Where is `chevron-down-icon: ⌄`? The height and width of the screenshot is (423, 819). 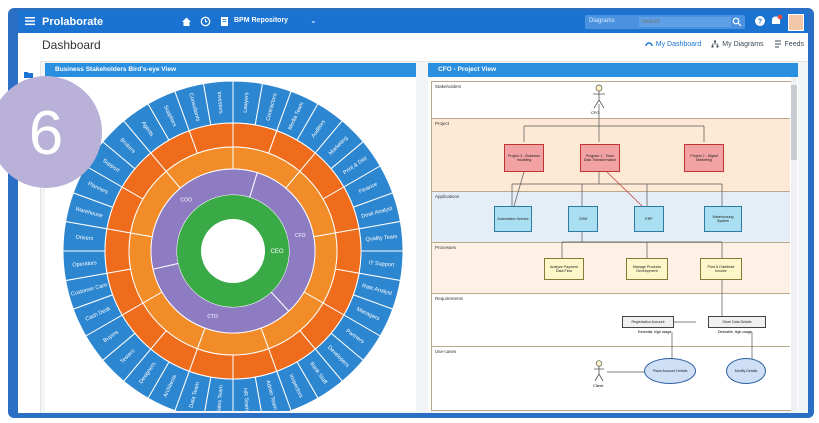
chevron-down-icon: ⌄ is located at coordinates (313, 20).